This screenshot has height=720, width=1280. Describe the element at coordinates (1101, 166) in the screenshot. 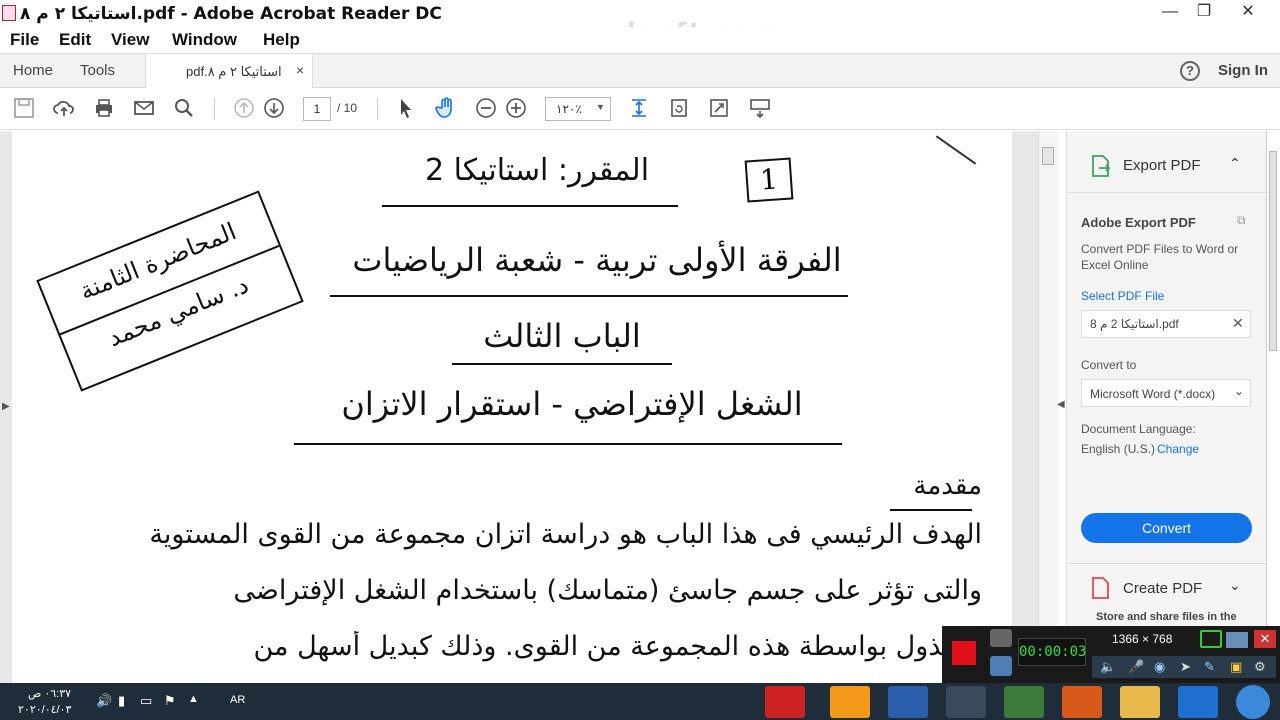

I see `export-pdf-icon` at that location.